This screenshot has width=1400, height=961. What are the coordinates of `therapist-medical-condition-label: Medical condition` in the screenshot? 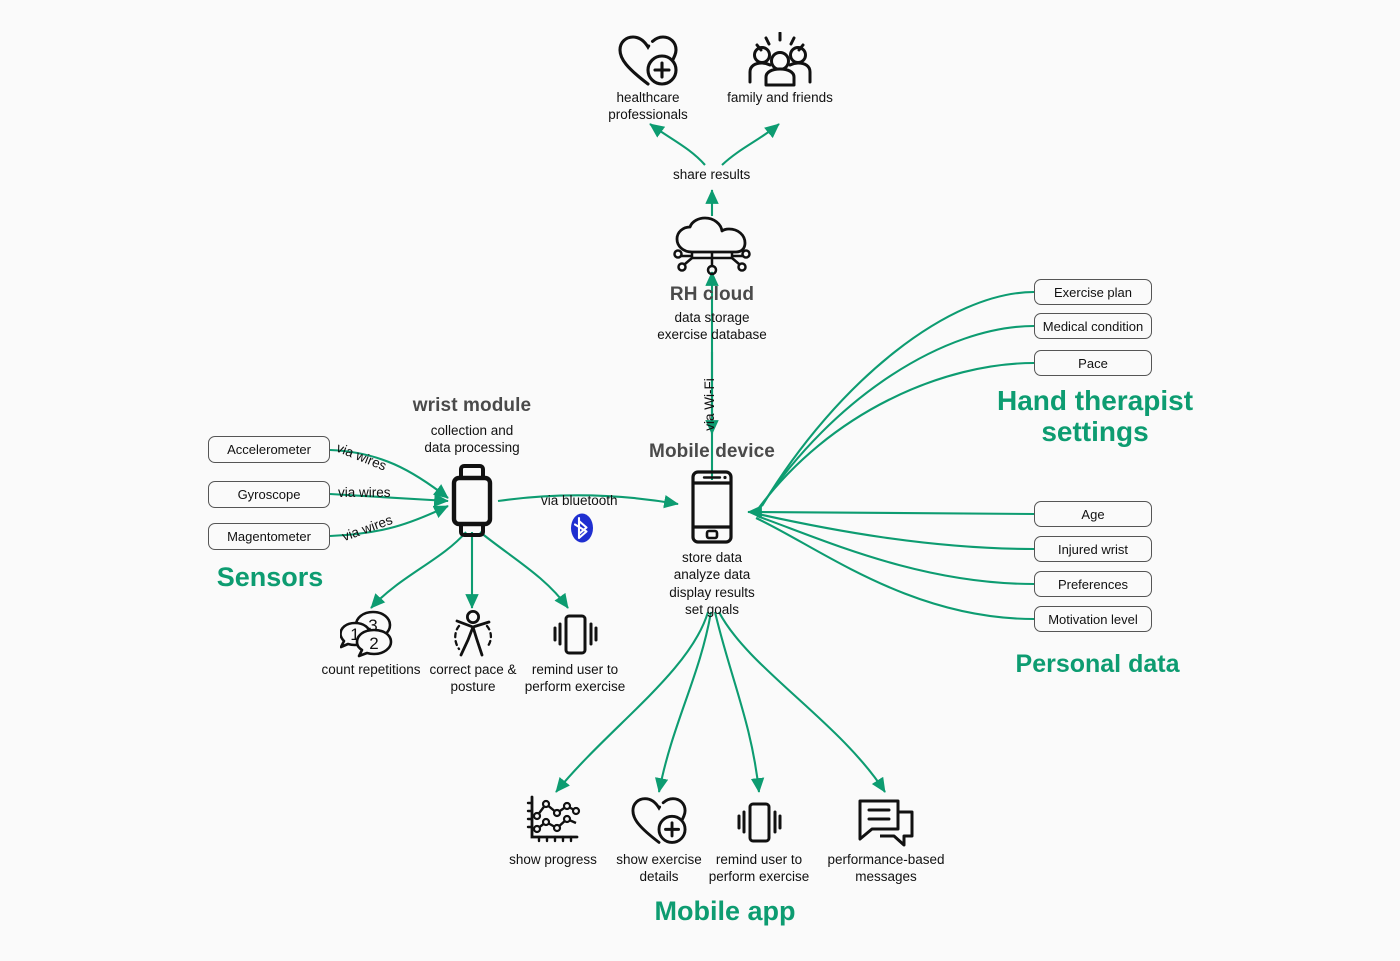 It's located at (1093, 326).